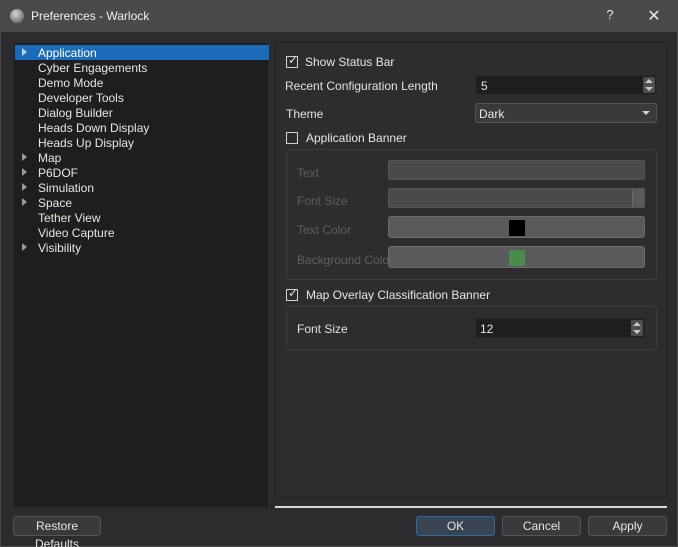 The width and height of the screenshot is (678, 547). Describe the element at coordinates (55, 203) in the screenshot. I see `tree-item-label: Space` at that location.